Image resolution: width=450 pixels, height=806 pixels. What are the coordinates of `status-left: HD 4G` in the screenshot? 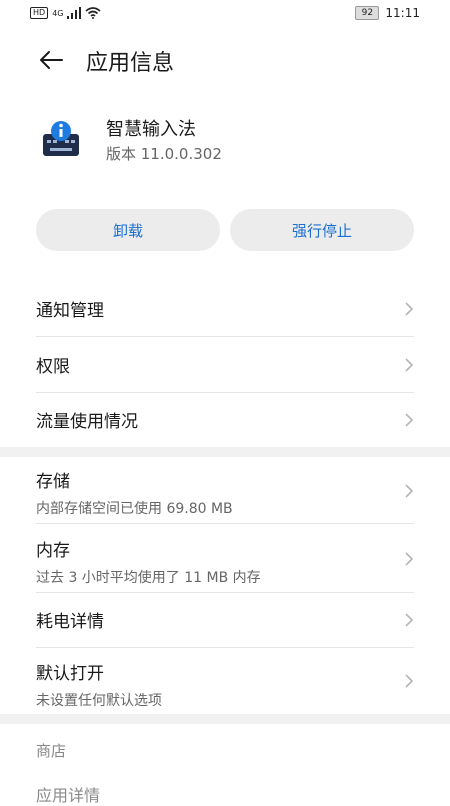 It's located at (66, 13).